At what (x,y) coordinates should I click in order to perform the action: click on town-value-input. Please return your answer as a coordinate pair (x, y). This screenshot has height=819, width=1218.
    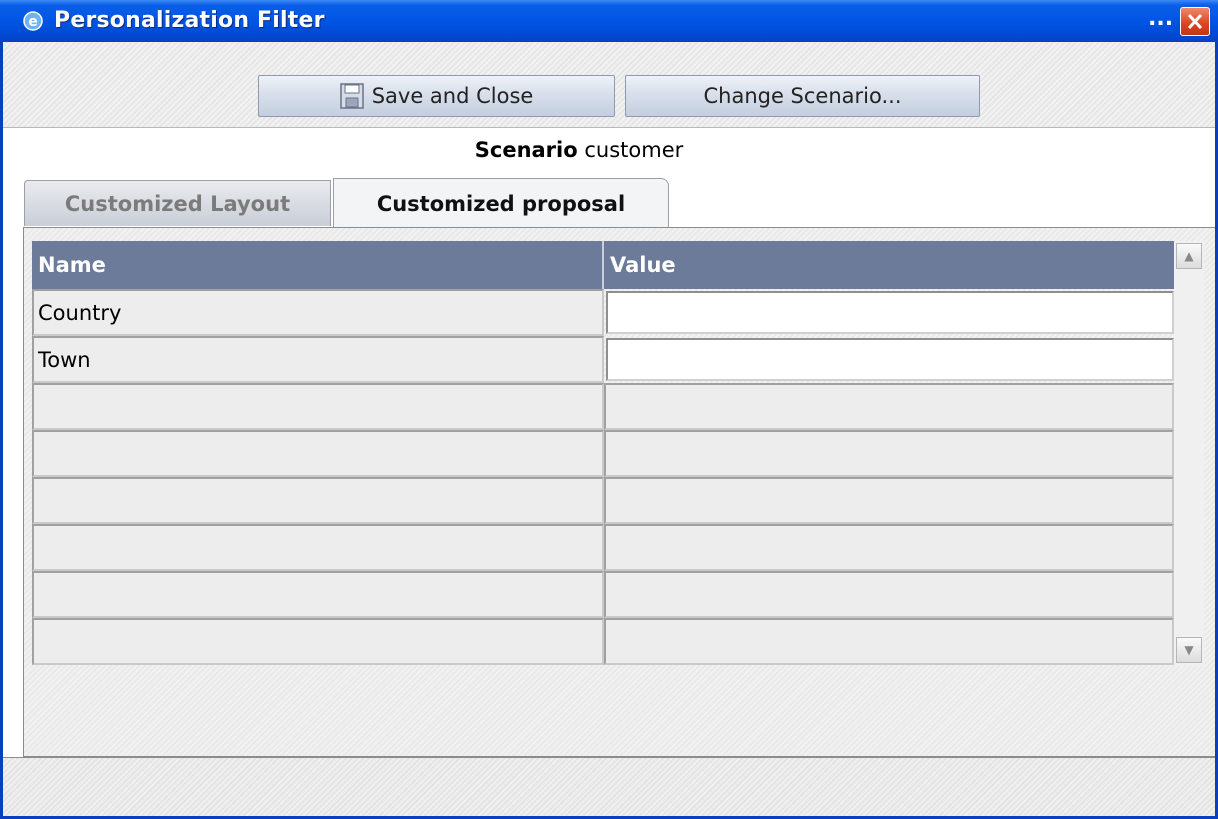
    Looking at the image, I should click on (890, 359).